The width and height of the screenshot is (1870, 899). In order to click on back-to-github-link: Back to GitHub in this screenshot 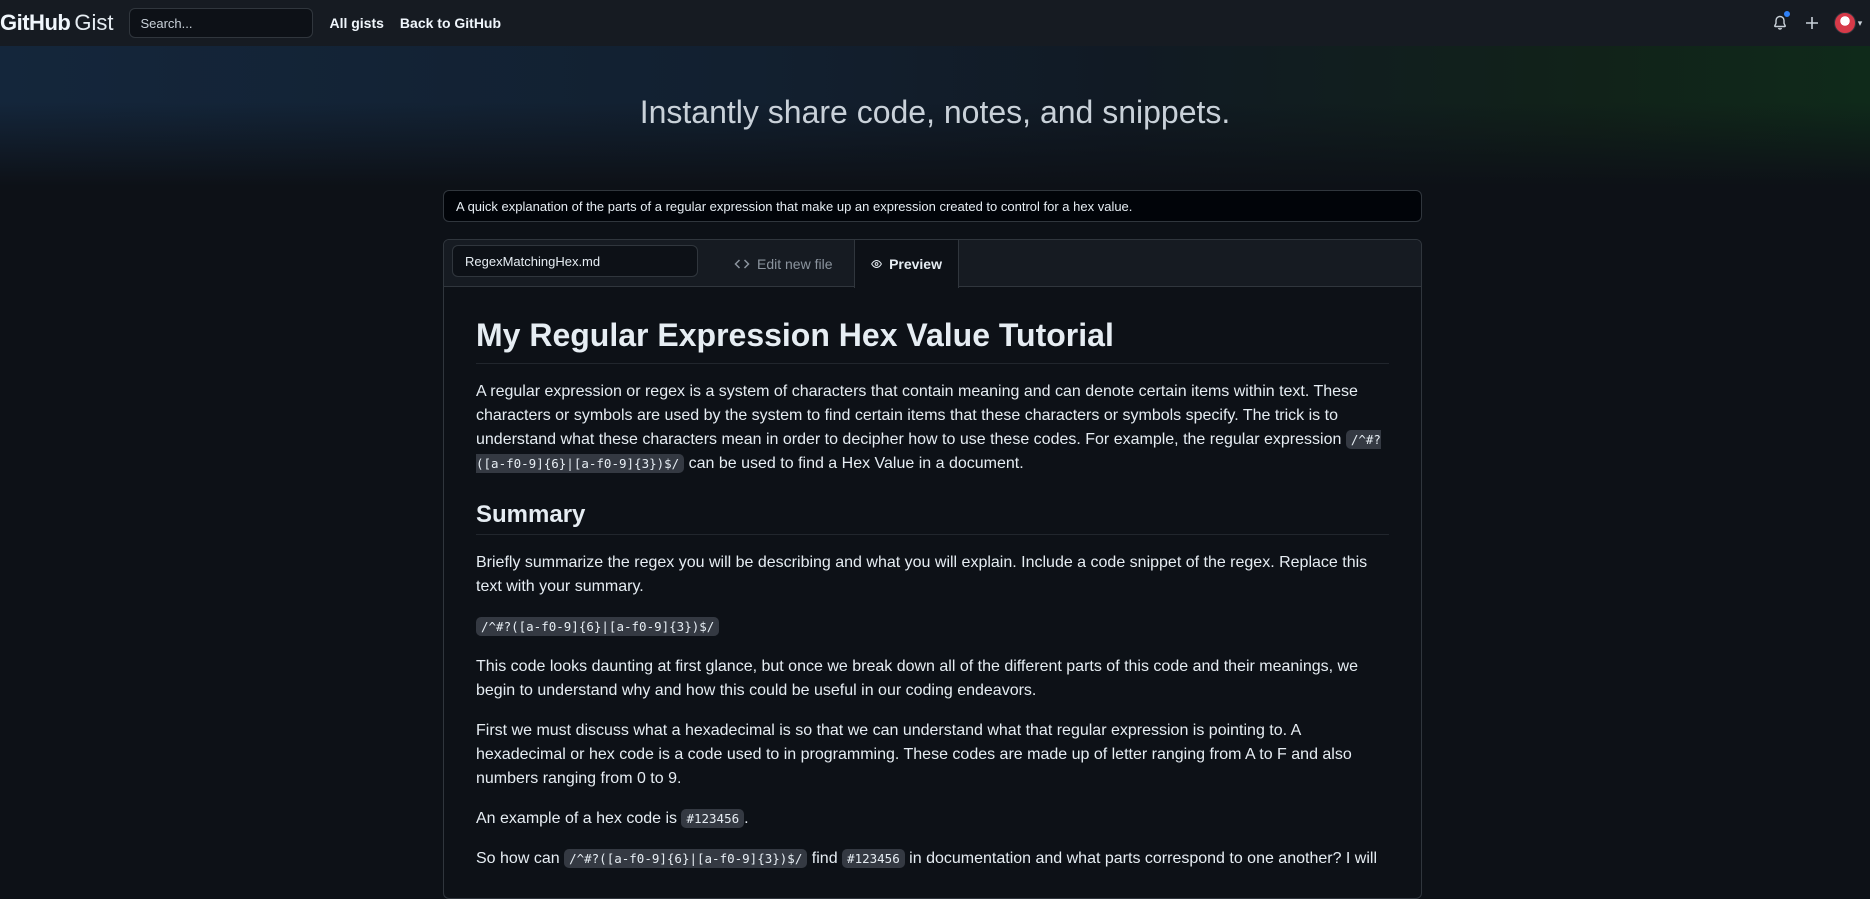, I will do `click(450, 23)`.